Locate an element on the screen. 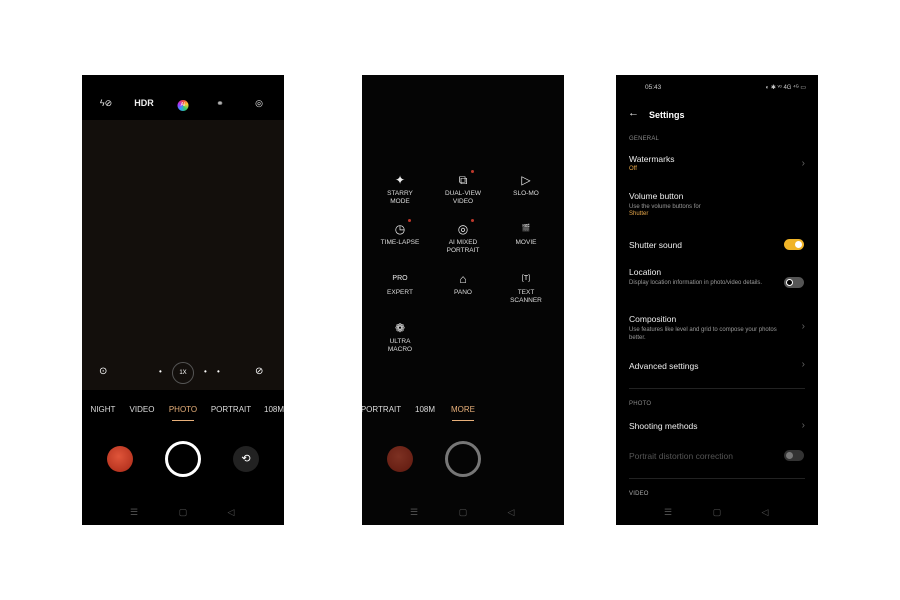  mode-text-scanner: [T] TEXT SCANNER is located at coordinates (526, 288).